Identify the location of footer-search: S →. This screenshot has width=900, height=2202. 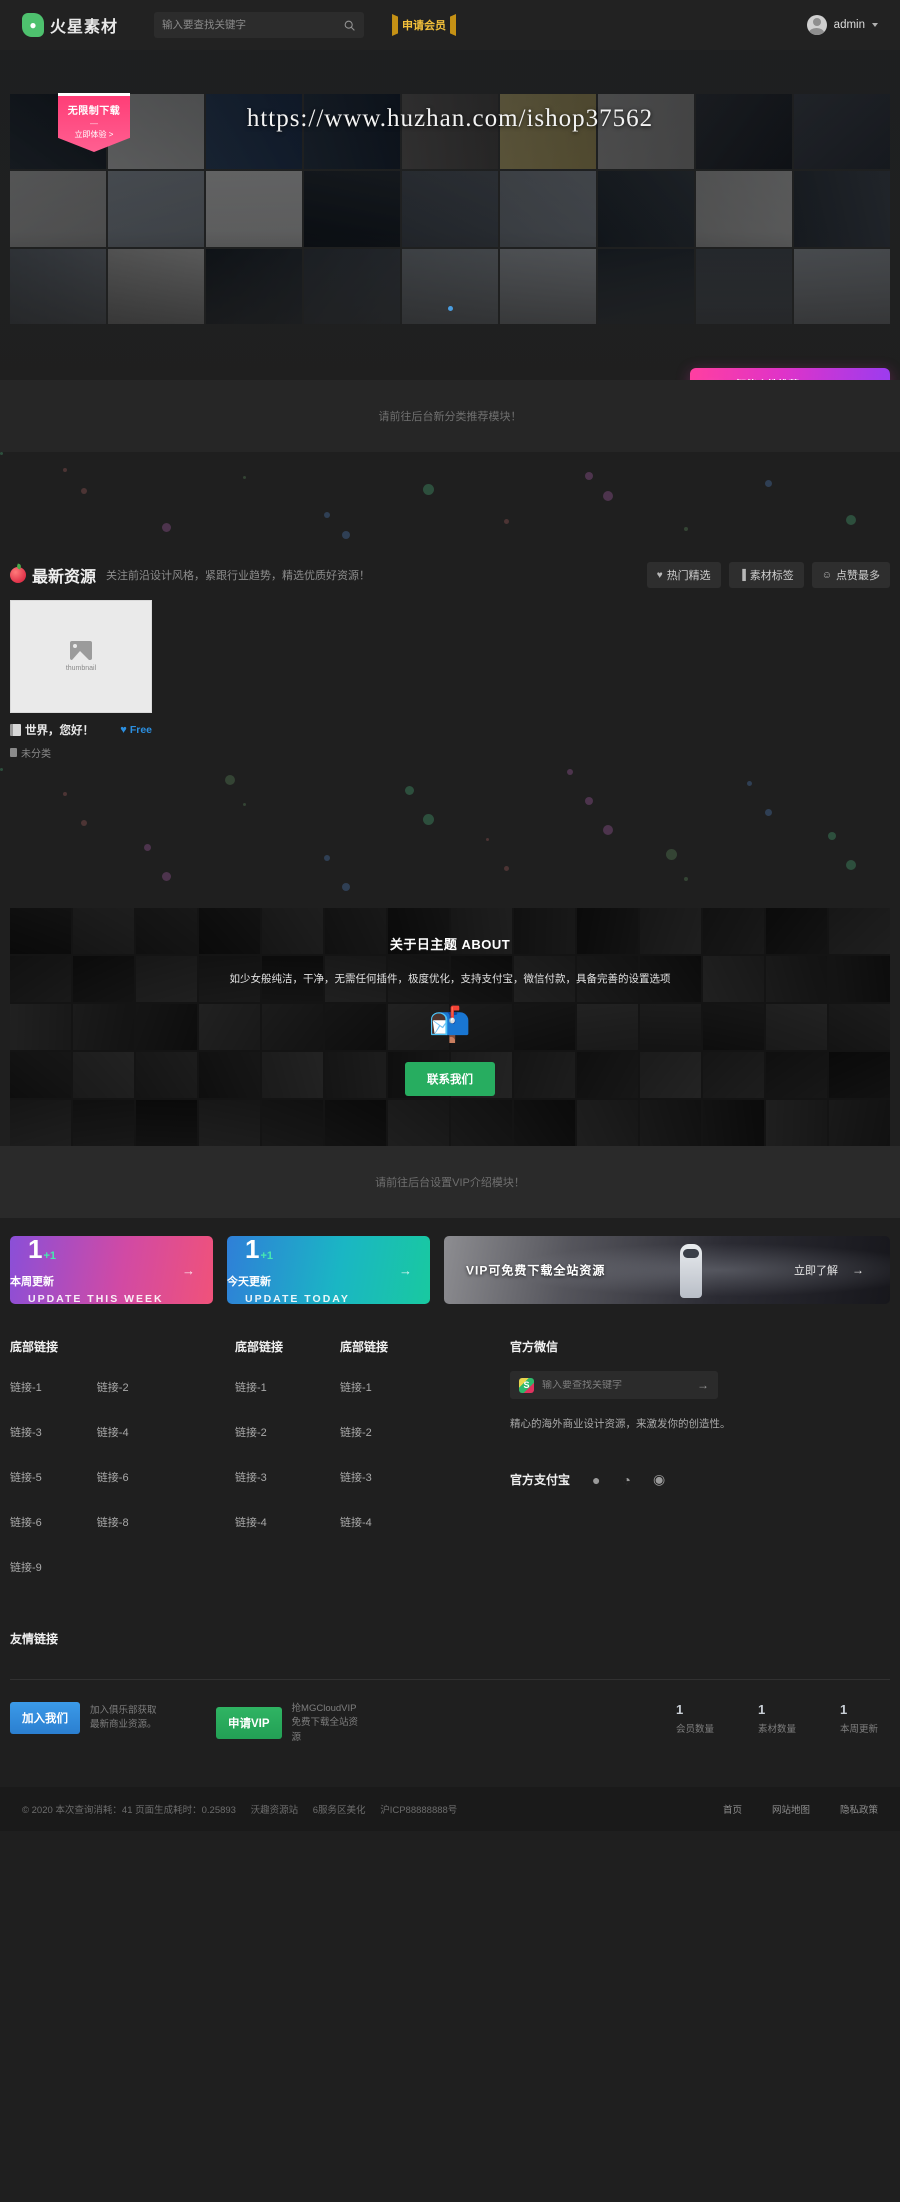
(614, 1385).